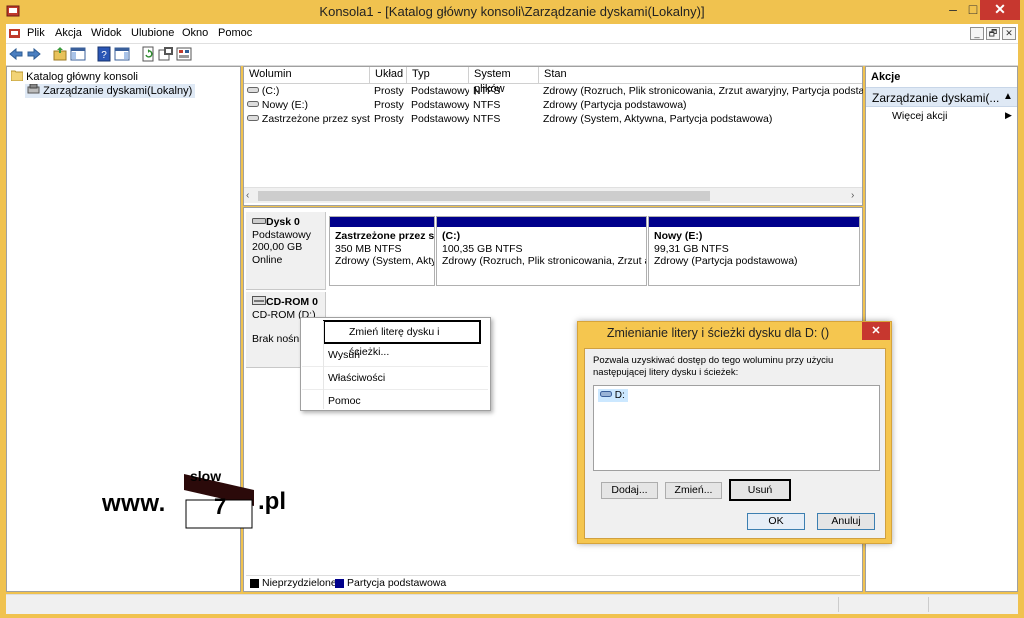 The width and height of the screenshot is (1024, 618). What do you see at coordinates (388, 75) in the screenshot?
I see `column-header-layout: Układ` at bounding box center [388, 75].